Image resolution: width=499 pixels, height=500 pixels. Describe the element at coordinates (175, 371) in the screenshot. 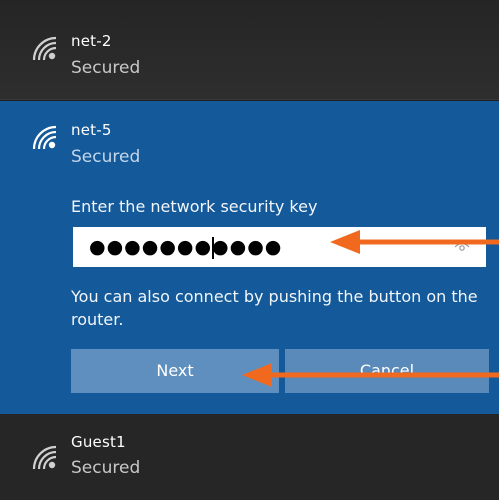

I see `next-button: Next` at that location.